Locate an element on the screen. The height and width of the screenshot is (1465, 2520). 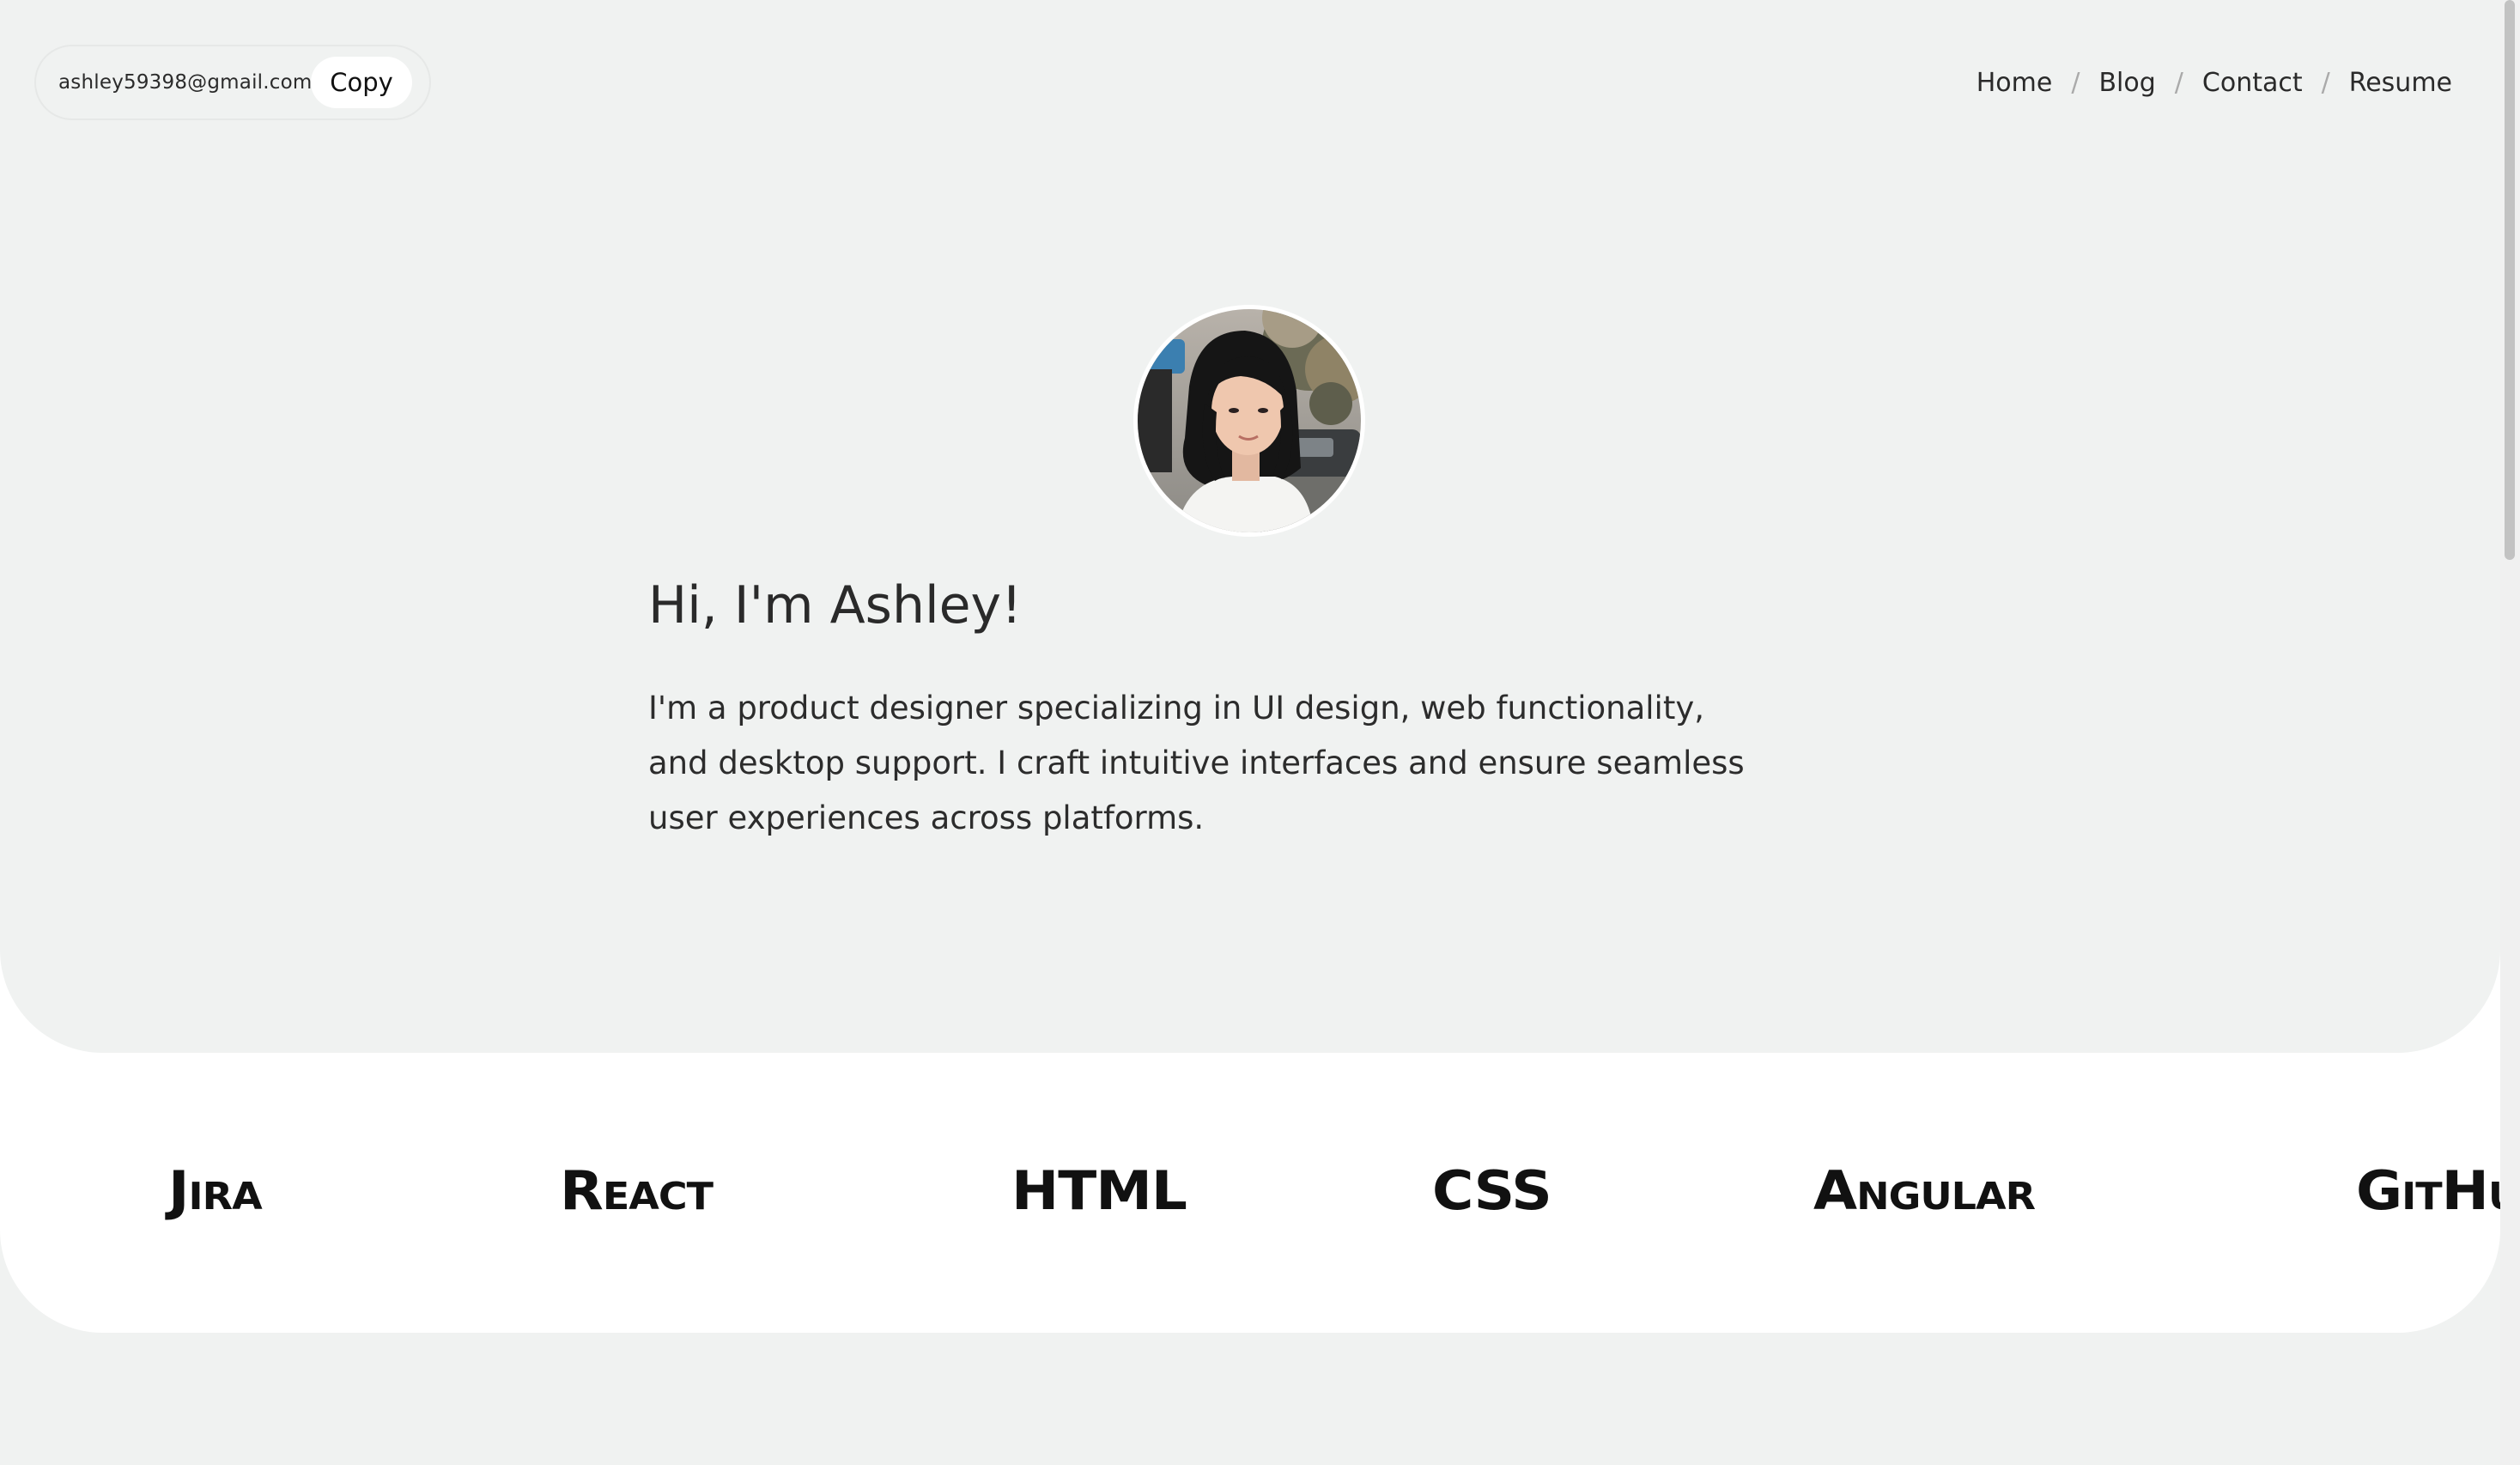
skill-react: React is located at coordinates (636, 1190).